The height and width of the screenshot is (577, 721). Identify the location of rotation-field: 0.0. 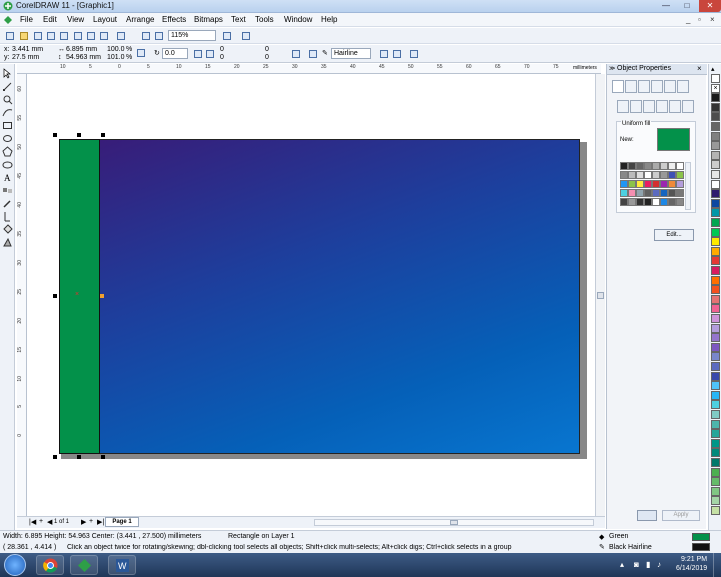
(175, 53).